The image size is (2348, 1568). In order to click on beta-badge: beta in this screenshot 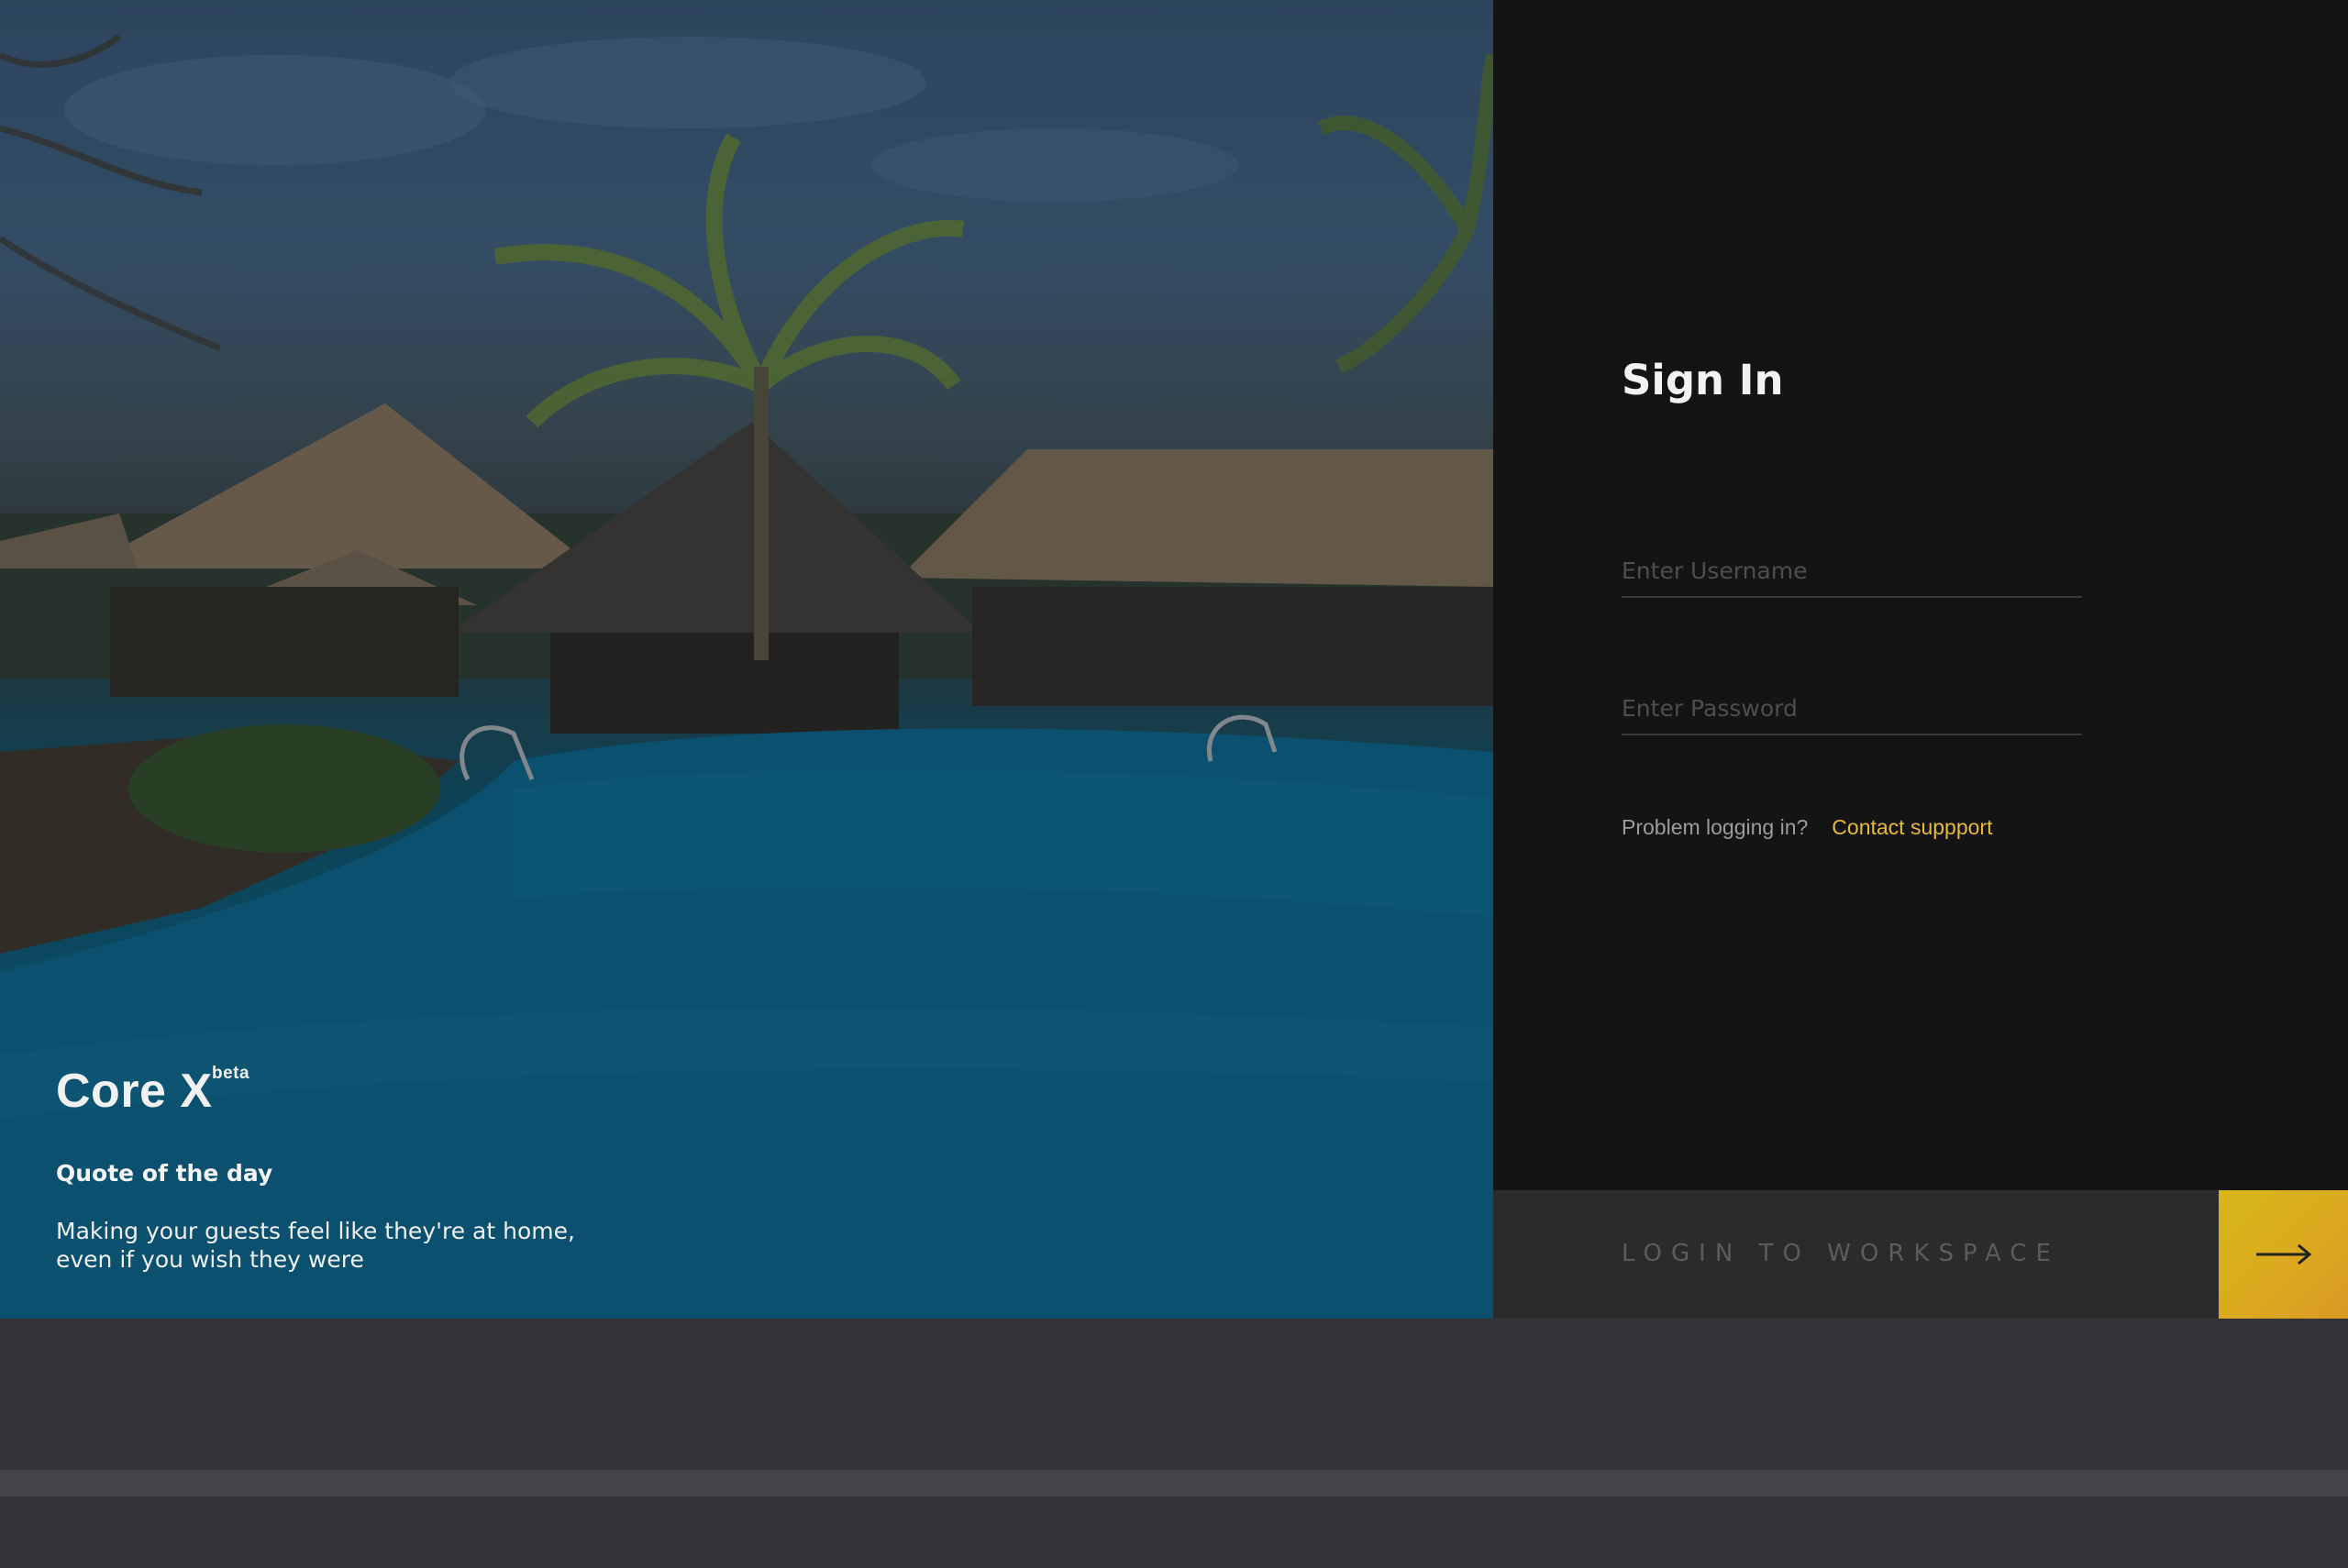, I will do `click(231, 1073)`.